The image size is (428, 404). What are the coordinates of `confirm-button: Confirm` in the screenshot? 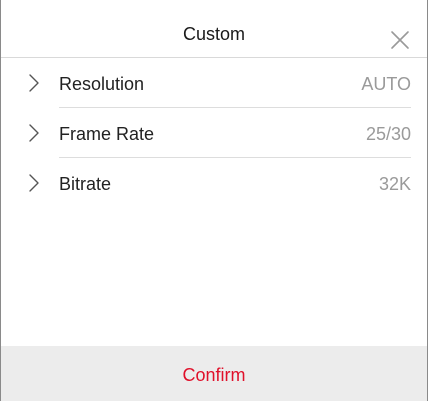 It's located at (214, 373).